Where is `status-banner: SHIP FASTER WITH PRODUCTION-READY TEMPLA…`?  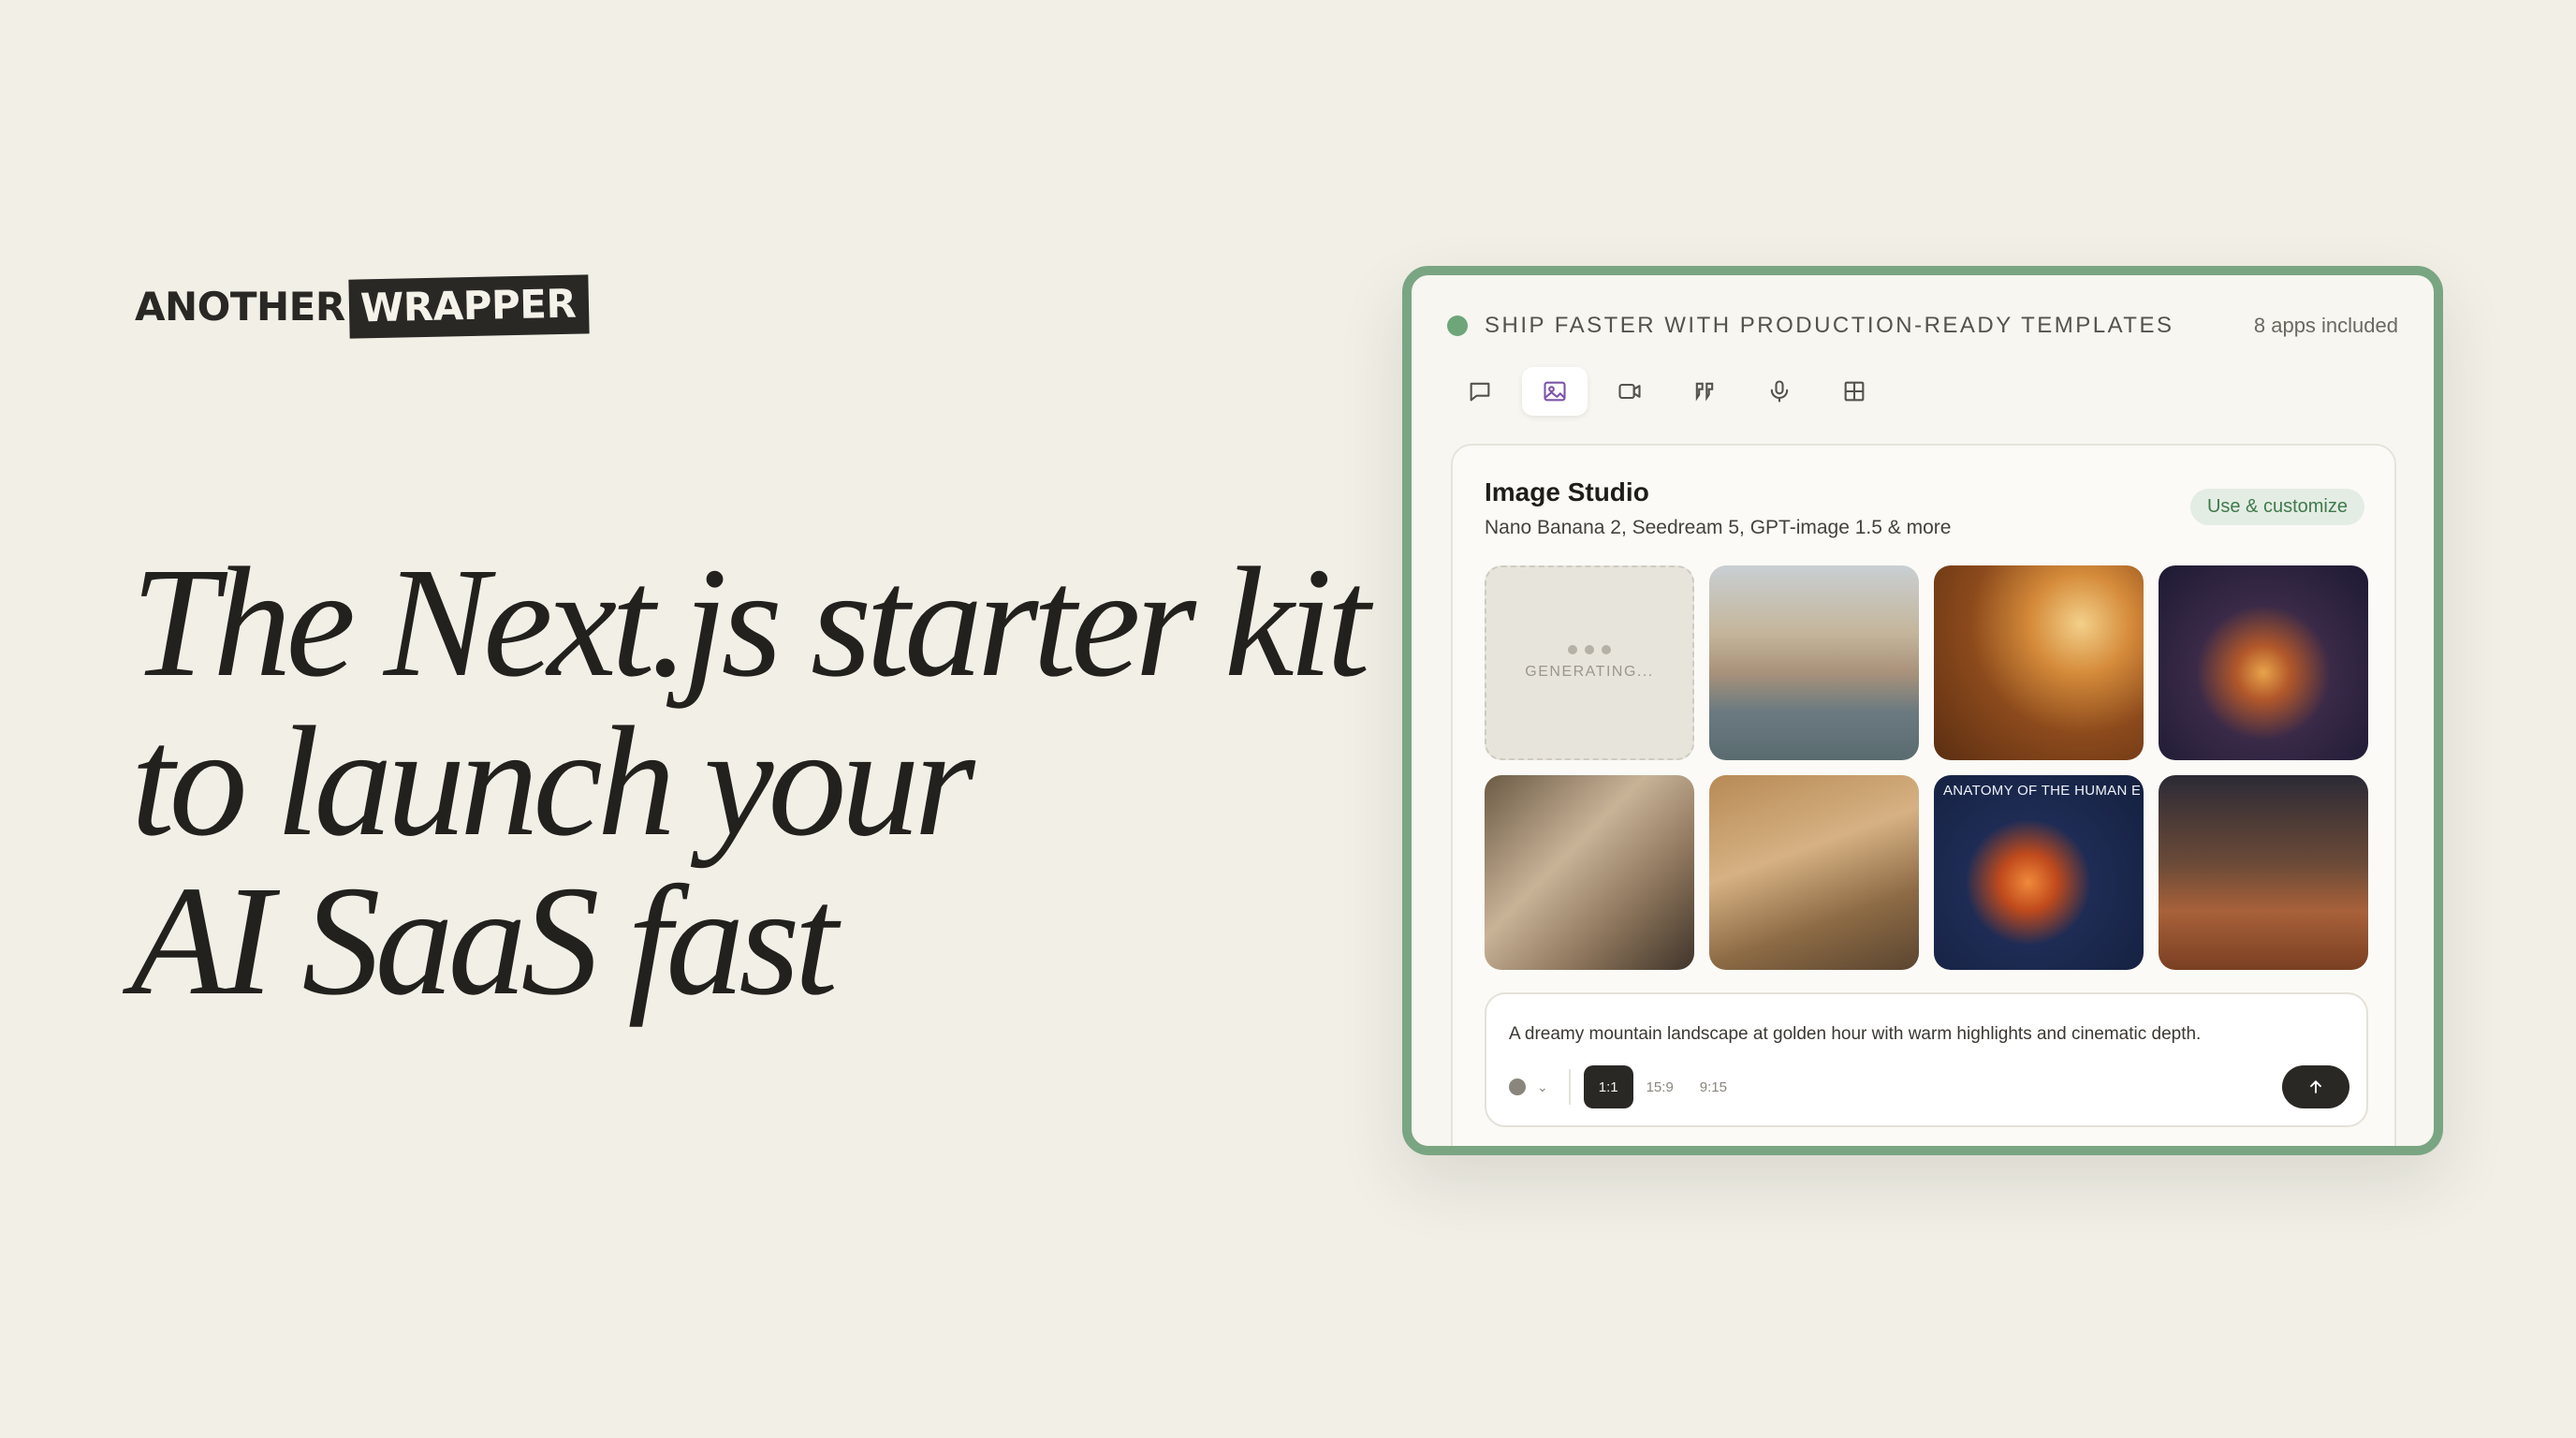
status-banner: SHIP FASTER WITH PRODUCTION-READY TEMPLA… is located at coordinates (1810, 326).